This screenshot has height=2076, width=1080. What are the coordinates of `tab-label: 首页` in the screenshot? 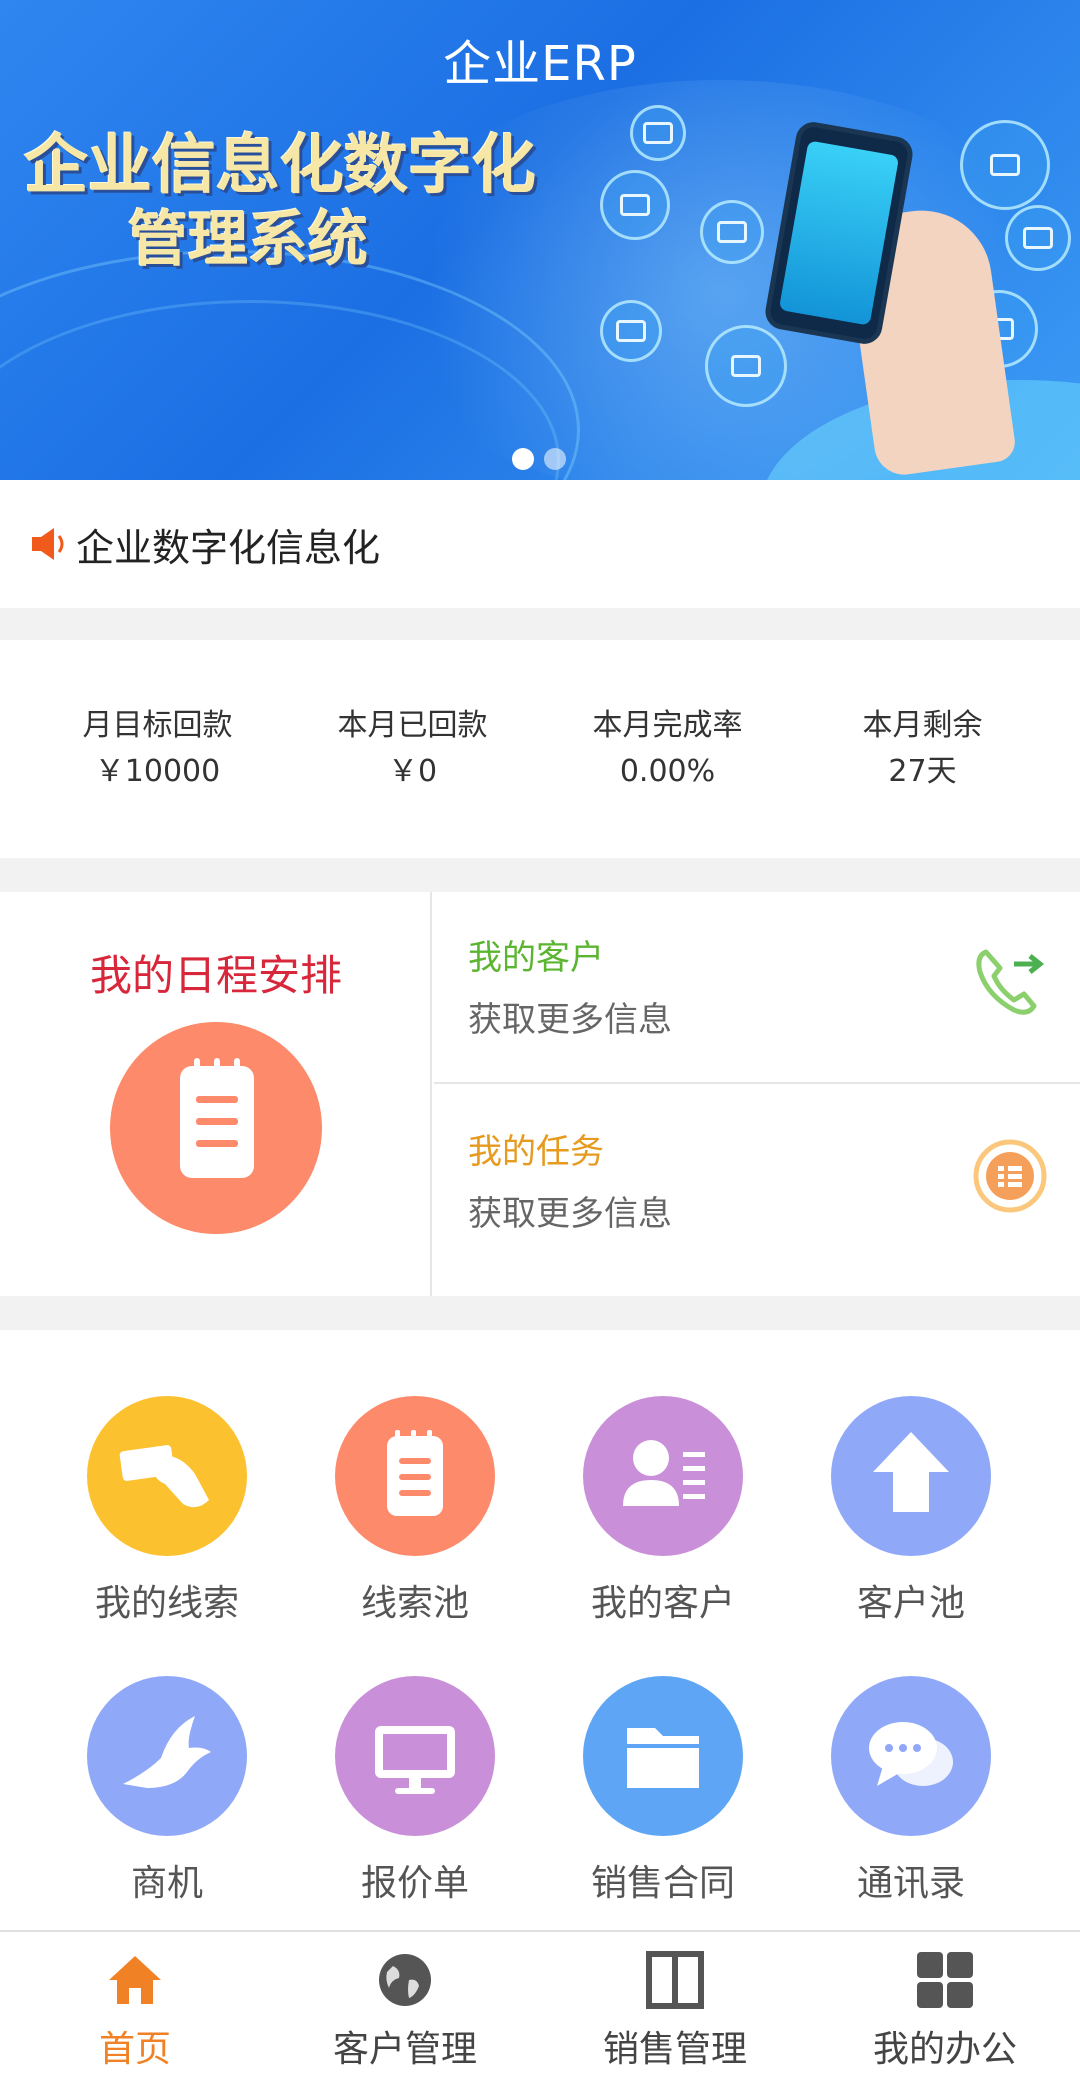 It's located at (134, 2049).